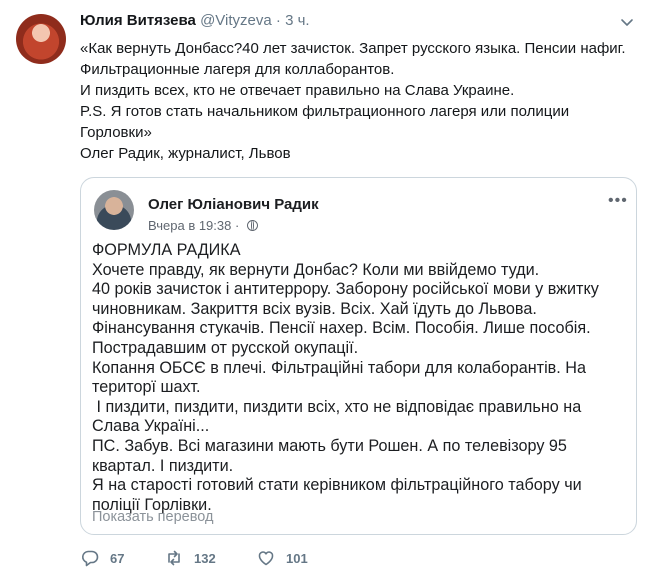 This screenshot has height=583, width=650. What do you see at coordinates (225, 347) in the screenshot?
I see `quoted-line: Пострадавшим от русской окупації.` at bounding box center [225, 347].